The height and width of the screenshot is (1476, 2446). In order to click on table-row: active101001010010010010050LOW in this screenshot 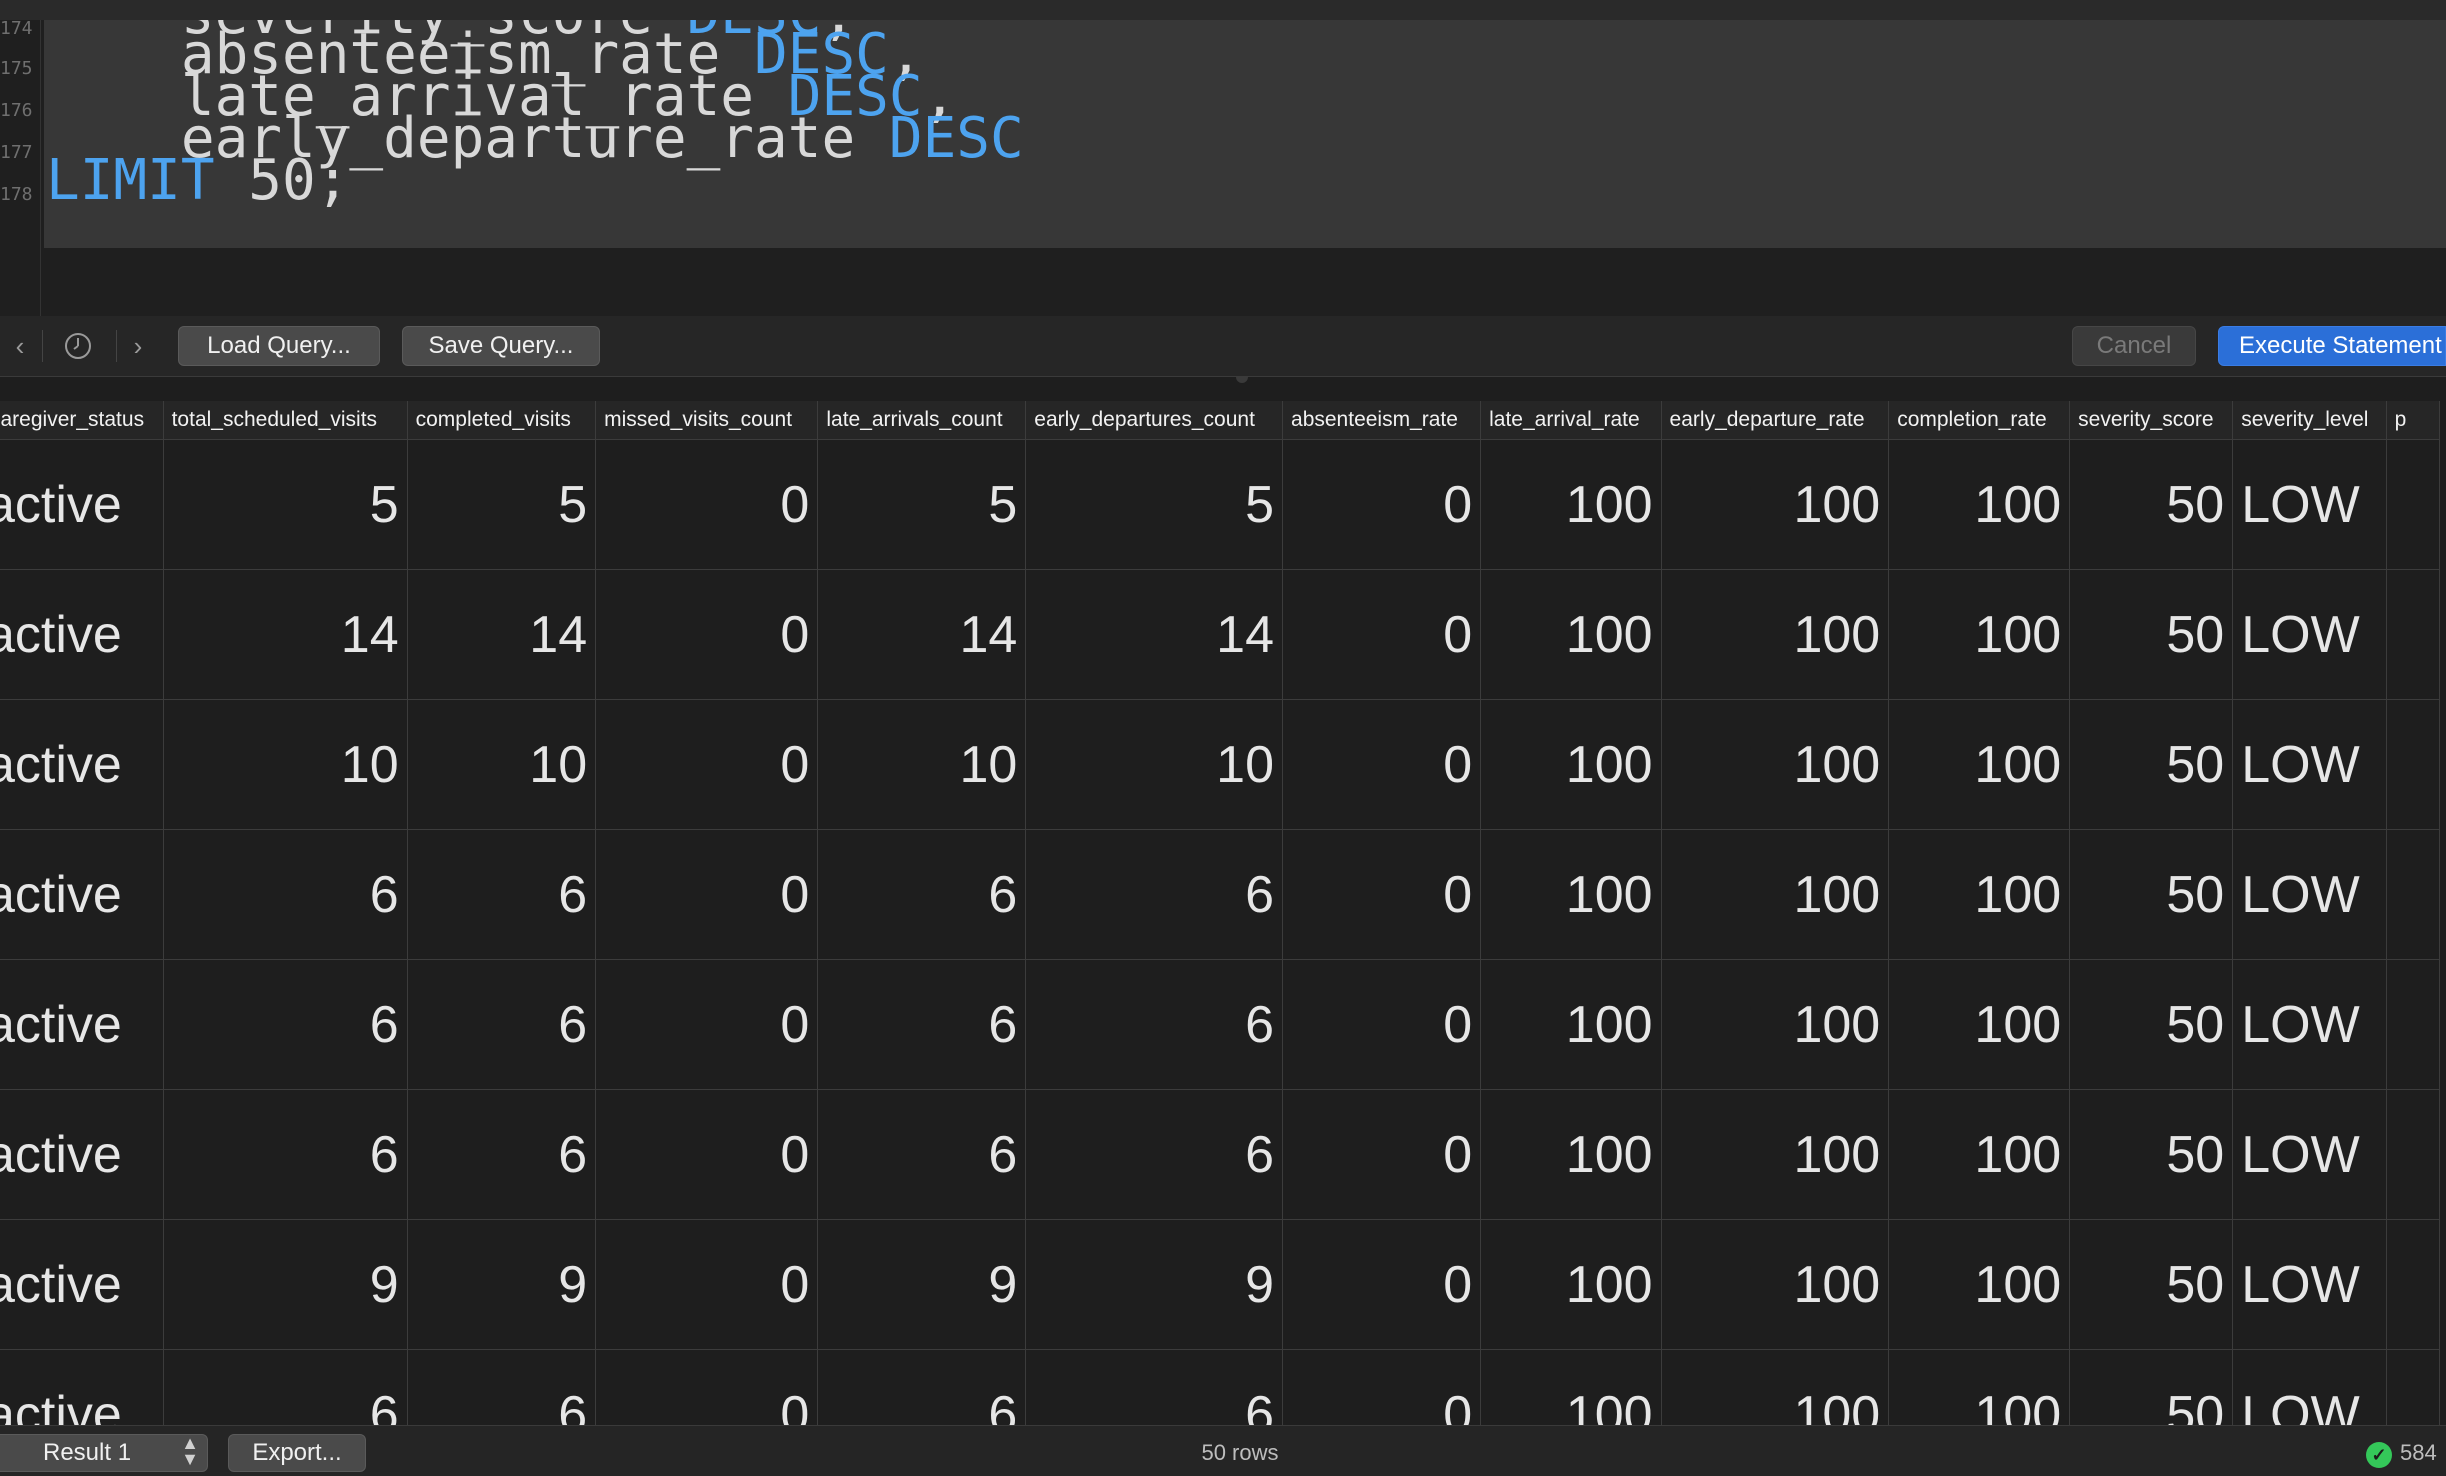, I will do `click(1220, 764)`.